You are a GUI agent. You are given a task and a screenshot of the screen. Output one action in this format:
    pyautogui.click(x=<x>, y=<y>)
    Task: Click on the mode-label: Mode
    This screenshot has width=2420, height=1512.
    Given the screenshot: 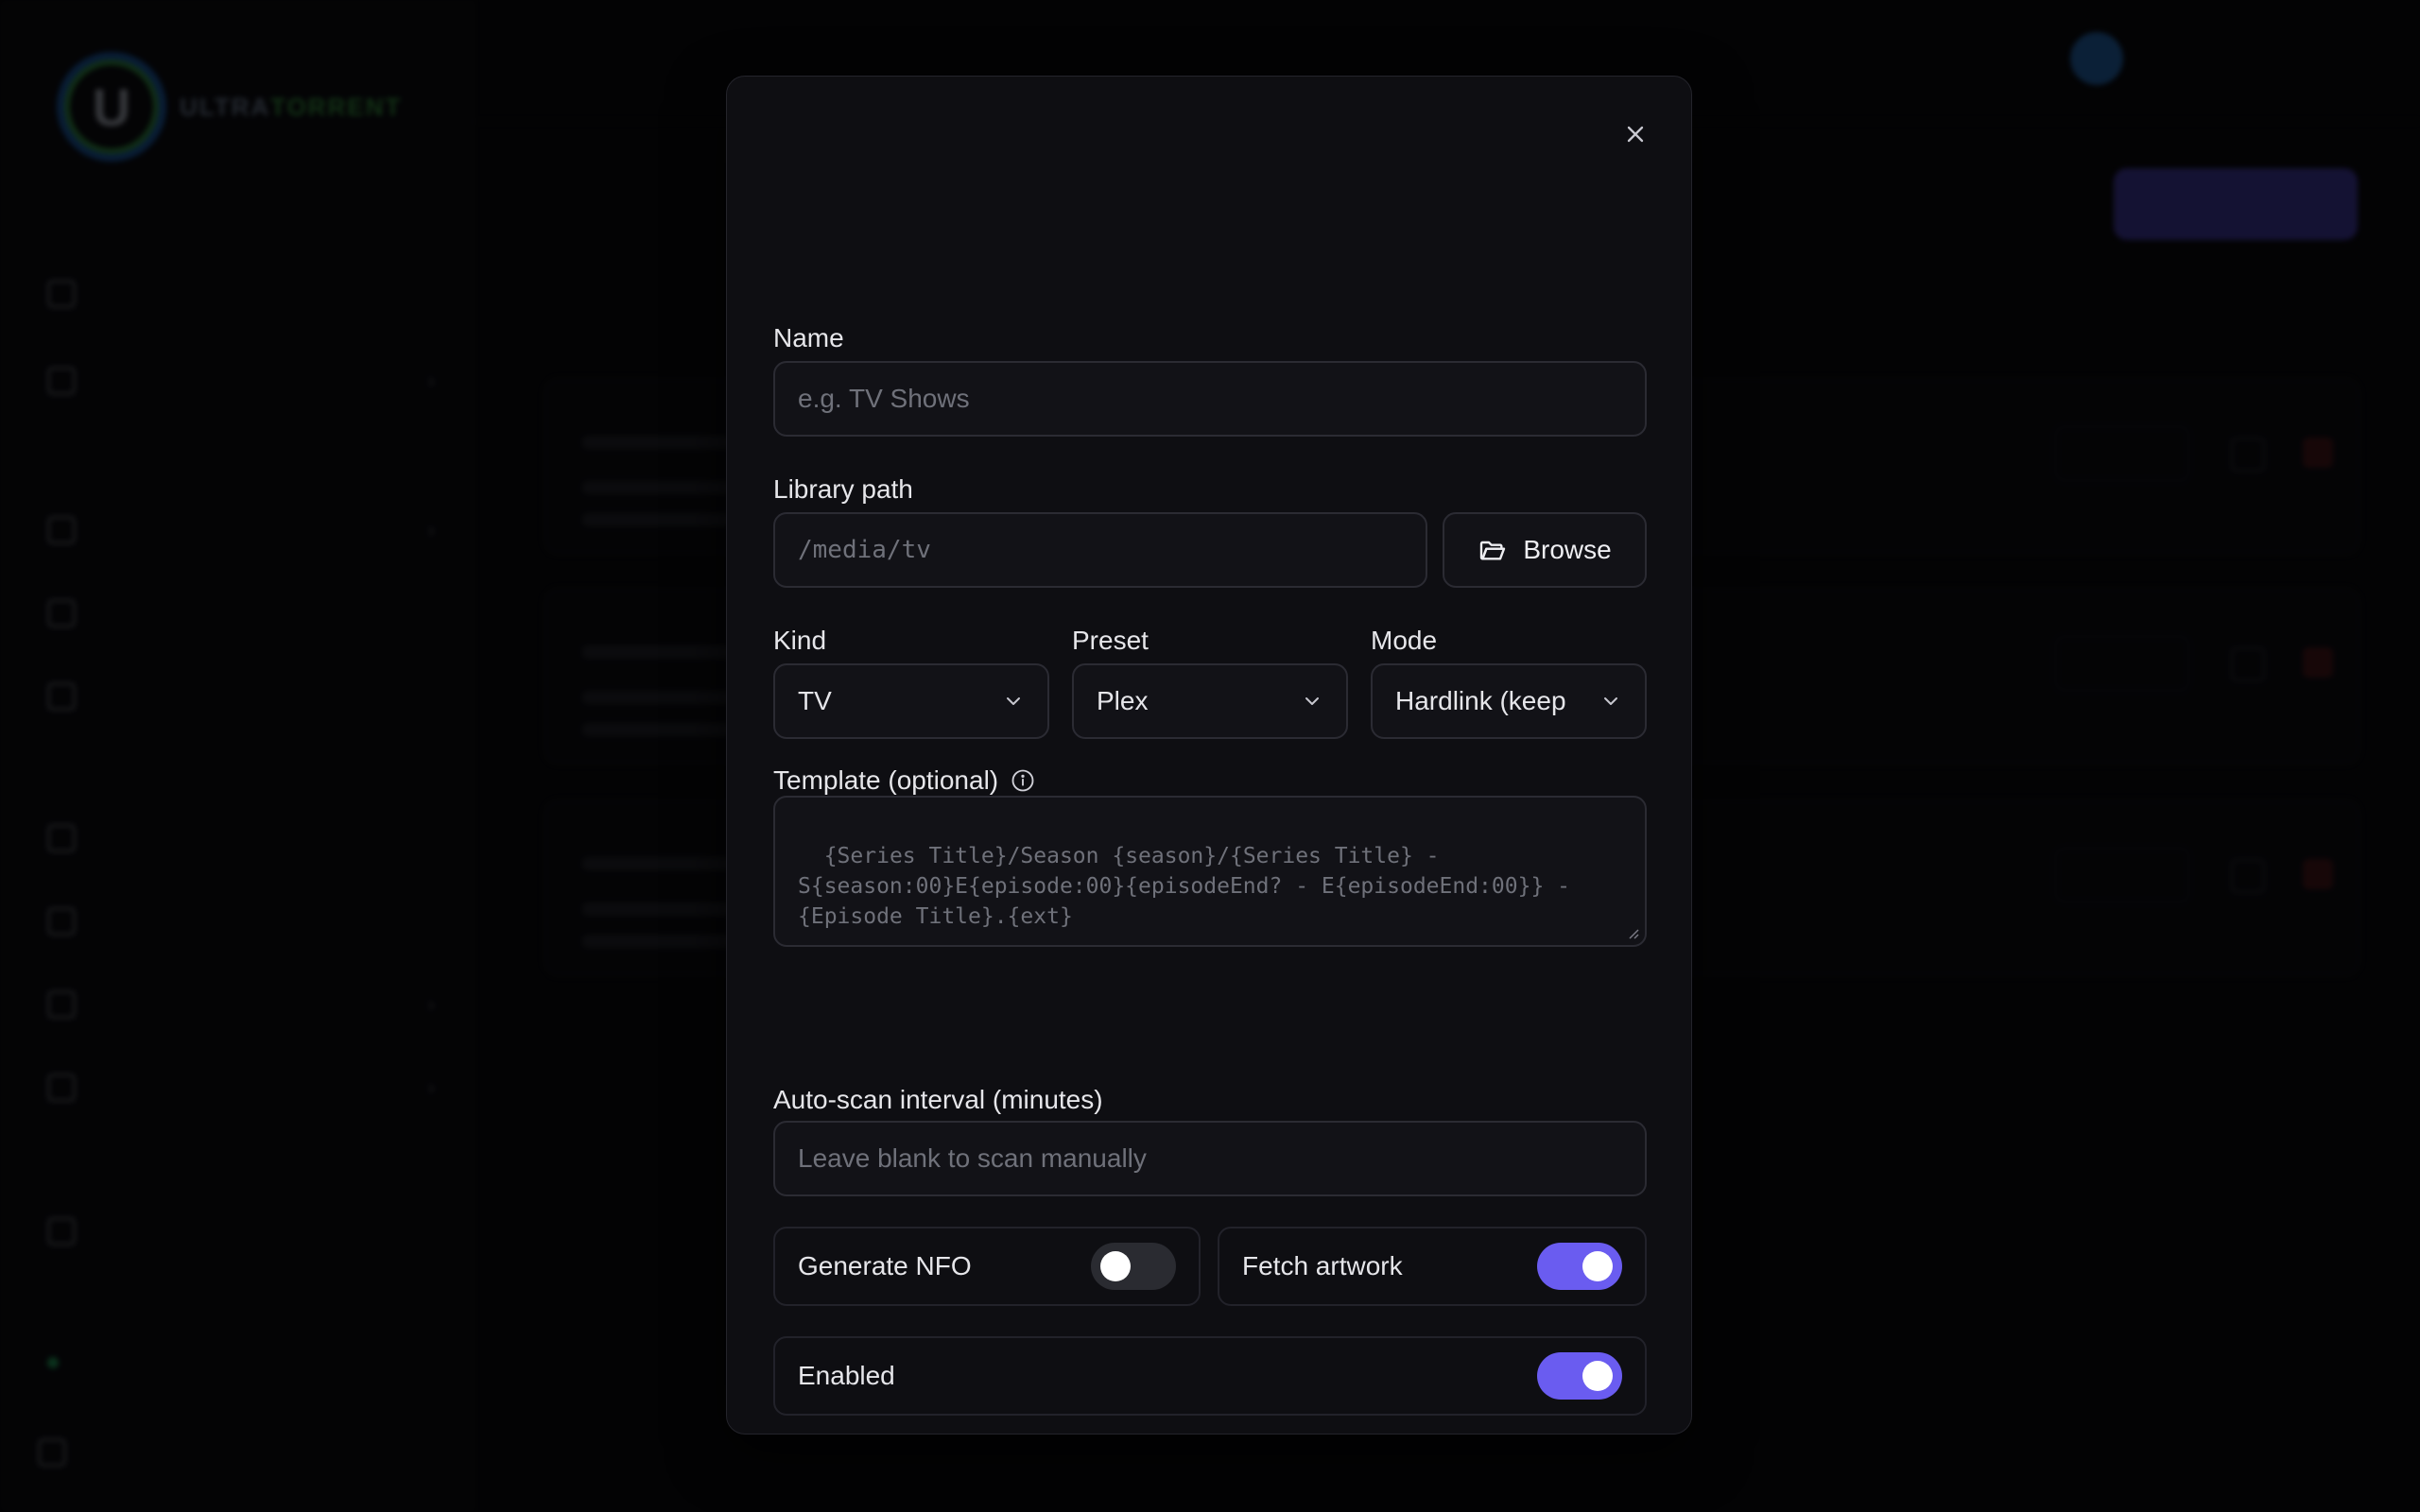 What is the action you would take?
    pyautogui.click(x=1404, y=640)
    